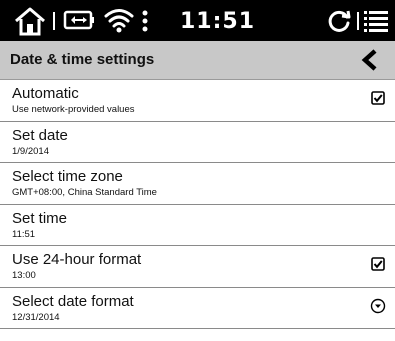 This screenshot has height=341, width=395. Describe the element at coordinates (197, 267) in the screenshot. I see `setting-24-hour: Use 24-hour format 13:00` at that location.